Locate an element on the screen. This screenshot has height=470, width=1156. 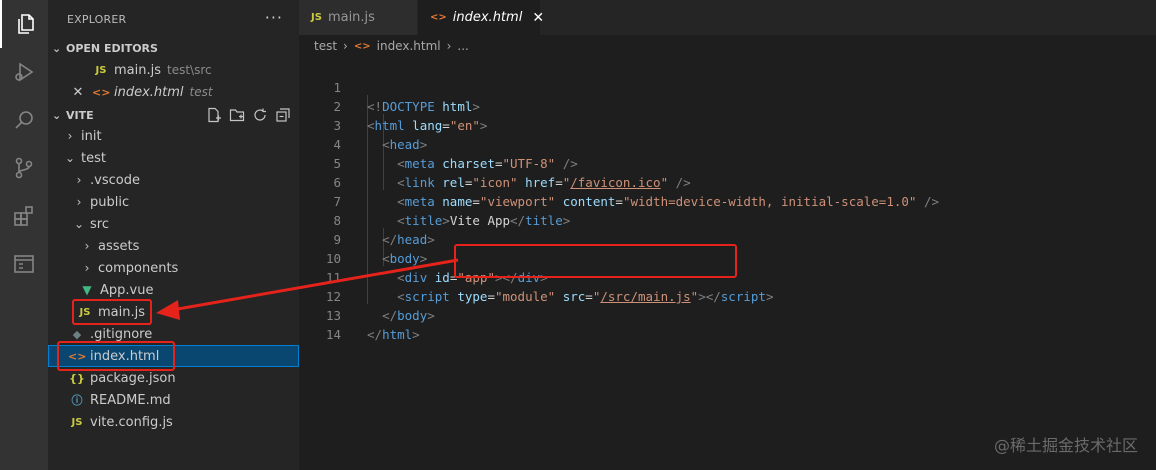
open-editor-name: index.html is located at coordinates (149, 92).